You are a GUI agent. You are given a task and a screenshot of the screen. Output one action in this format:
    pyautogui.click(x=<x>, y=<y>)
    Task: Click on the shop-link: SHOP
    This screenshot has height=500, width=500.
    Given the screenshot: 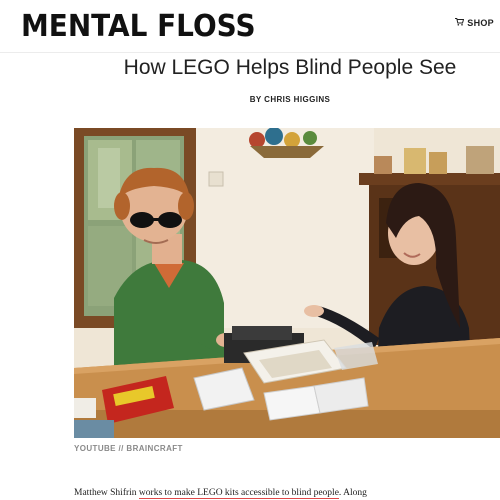 What is the action you would take?
    pyautogui.click(x=474, y=23)
    